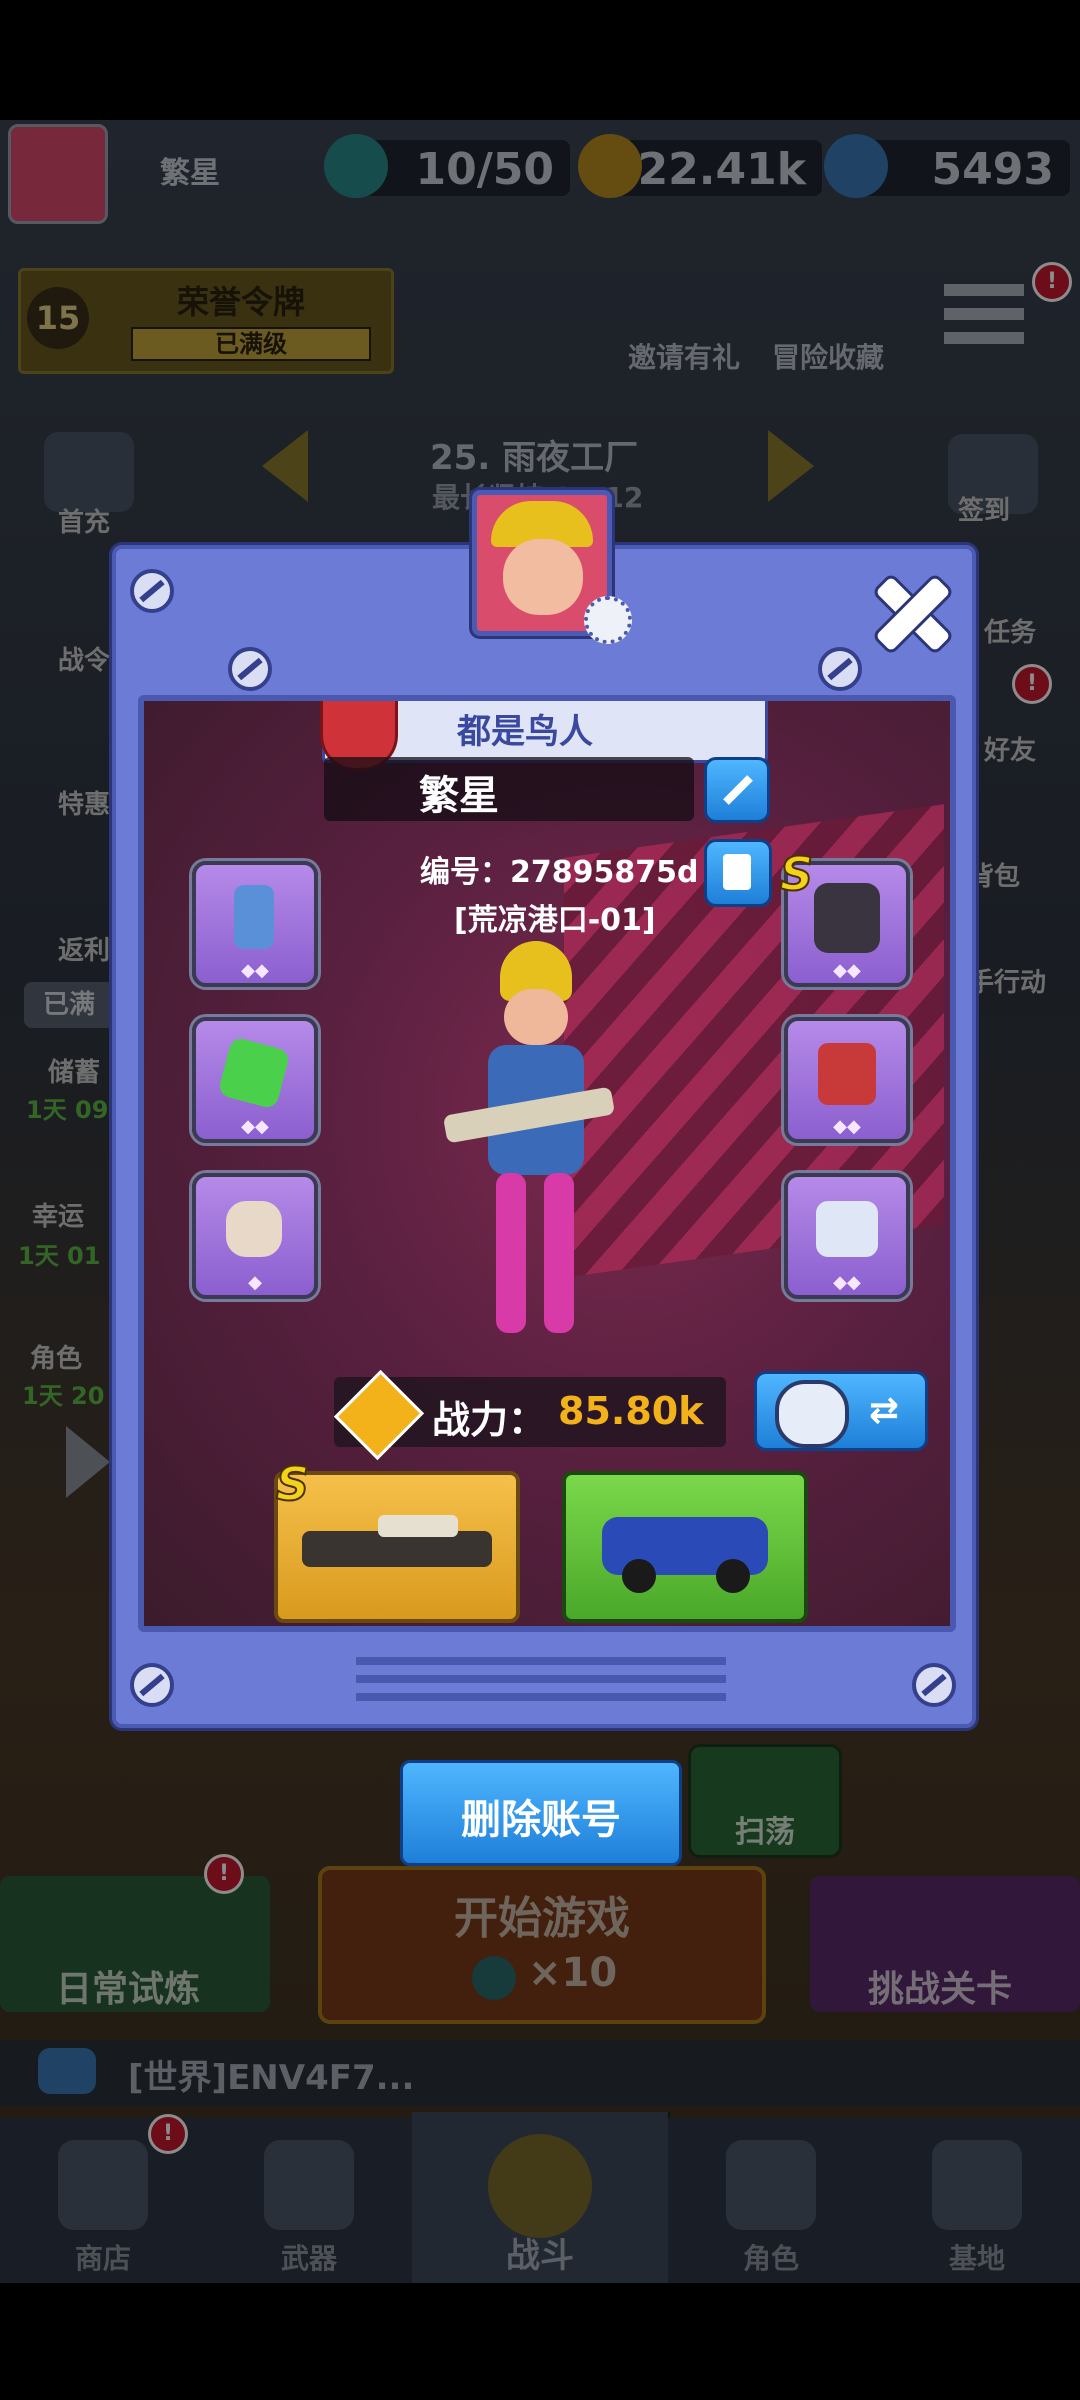  Describe the element at coordinates (555, 920) in the screenshot. I see `server-name: [荒凉港口-01]` at that location.